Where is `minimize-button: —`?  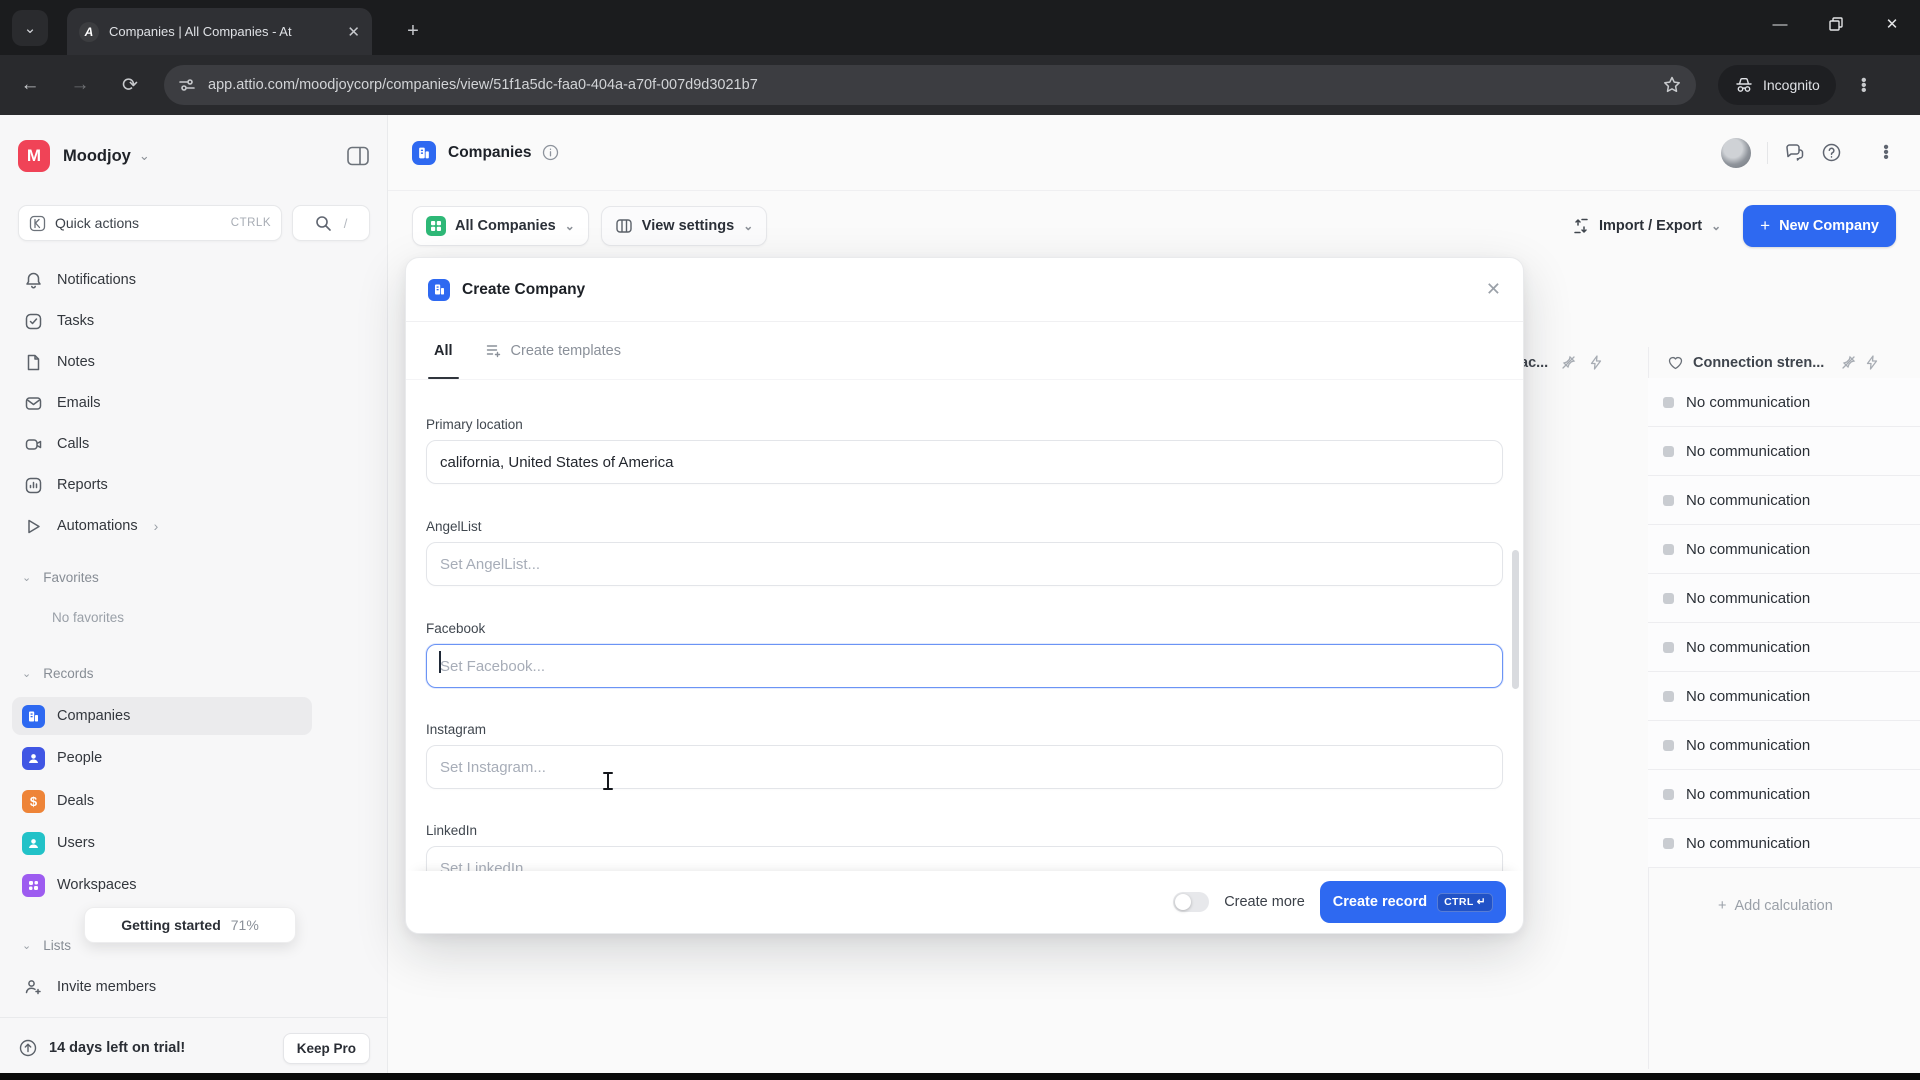
minimize-button: — is located at coordinates (1780, 24).